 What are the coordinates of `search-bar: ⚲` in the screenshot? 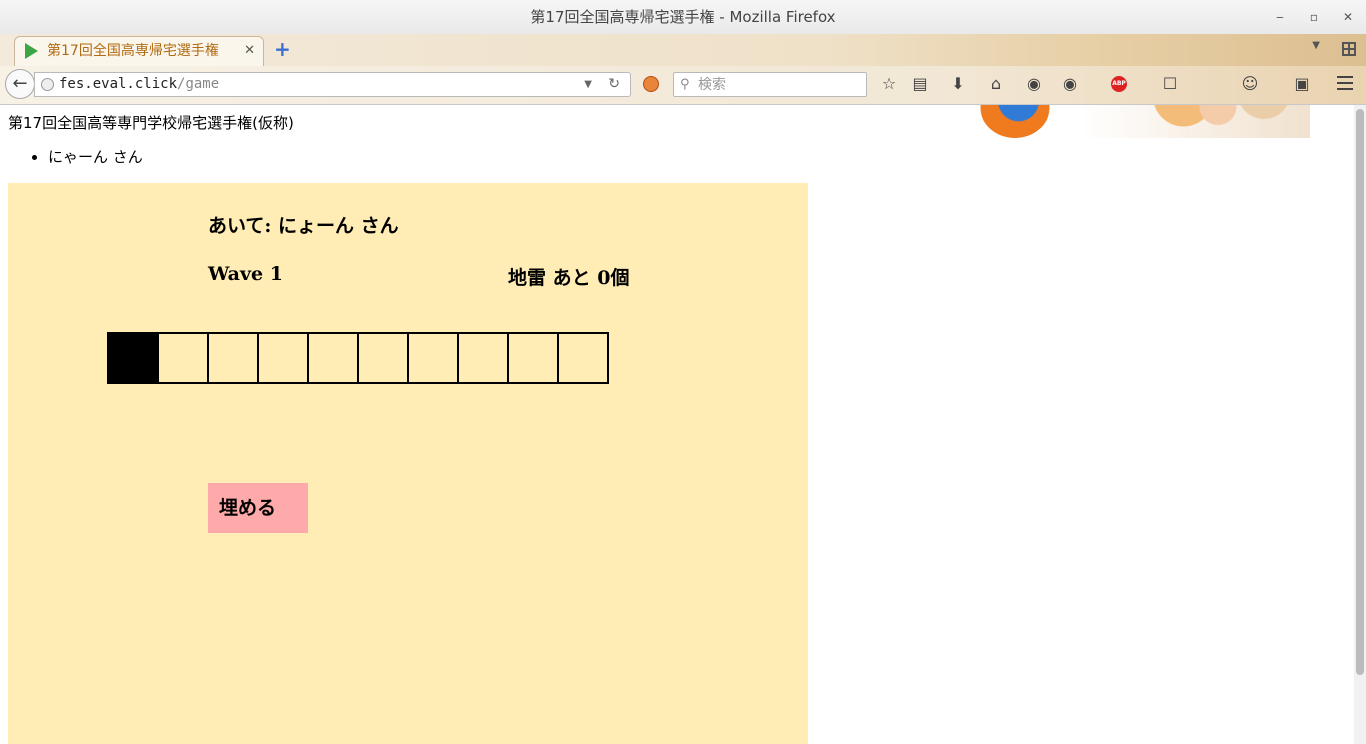 It's located at (770, 84).